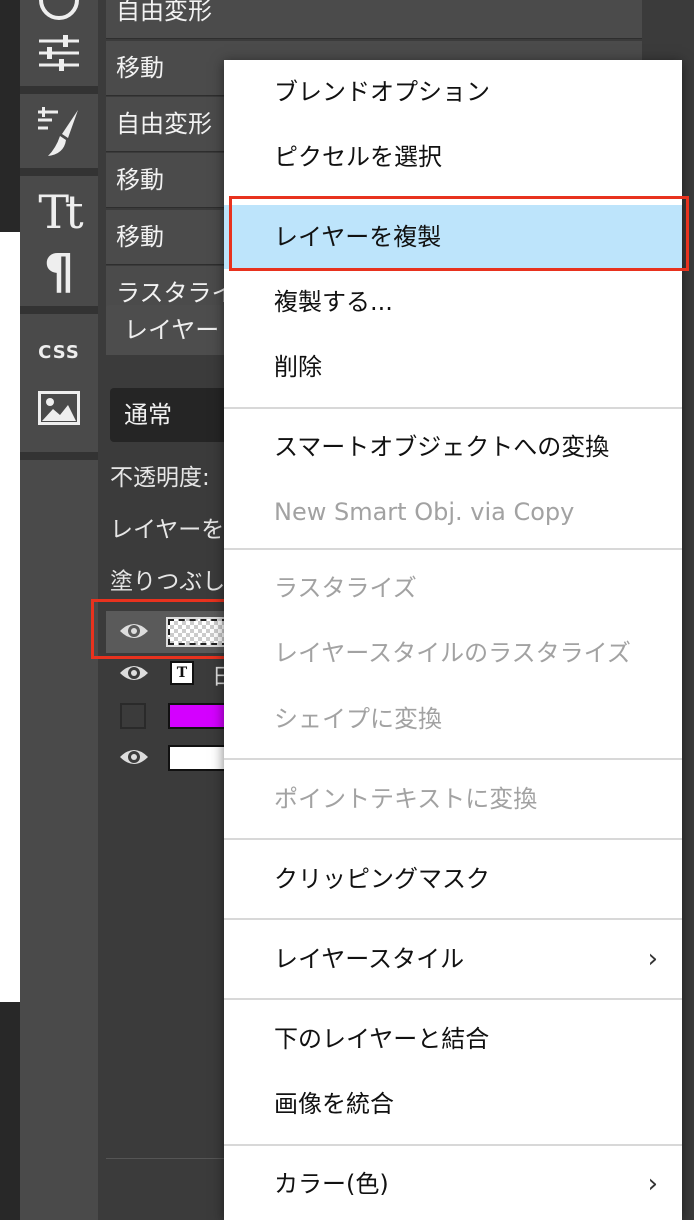 The height and width of the screenshot is (1220, 694). Describe the element at coordinates (453, 92) in the screenshot. I see `menu-item-blend-options: ブレンドオプション` at that location.